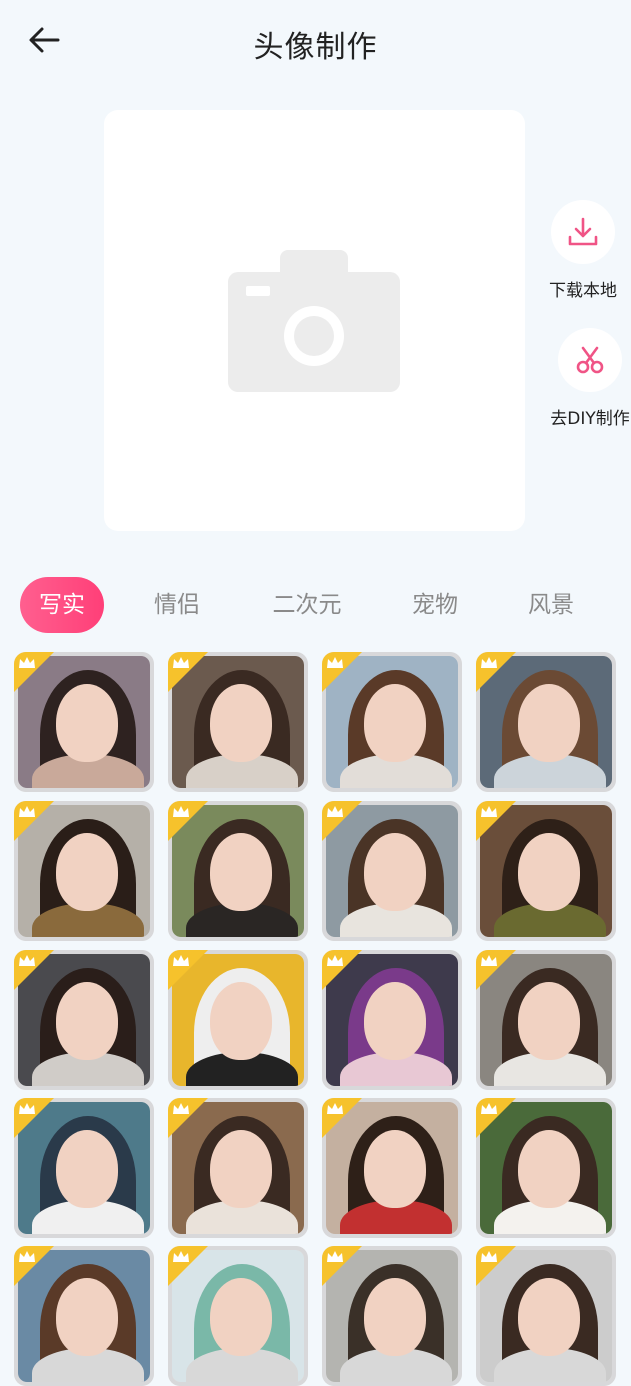 This screenshot has height=1386, width=631. Describe the element at coordinates (62, 605) in the screenshot. I see `tab-realistic: 写实` at that location.